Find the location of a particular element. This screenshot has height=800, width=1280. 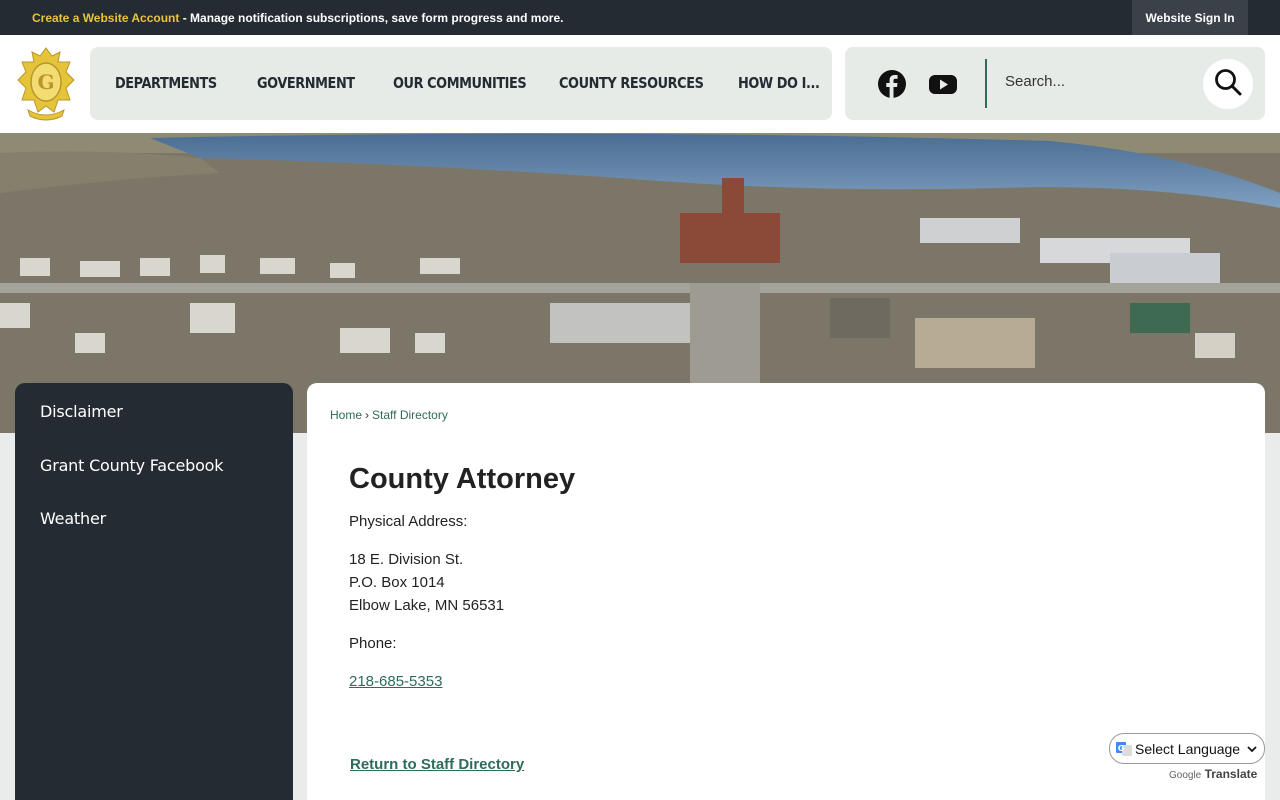

translate-label: Translate is located at coordinates (1231, 774).